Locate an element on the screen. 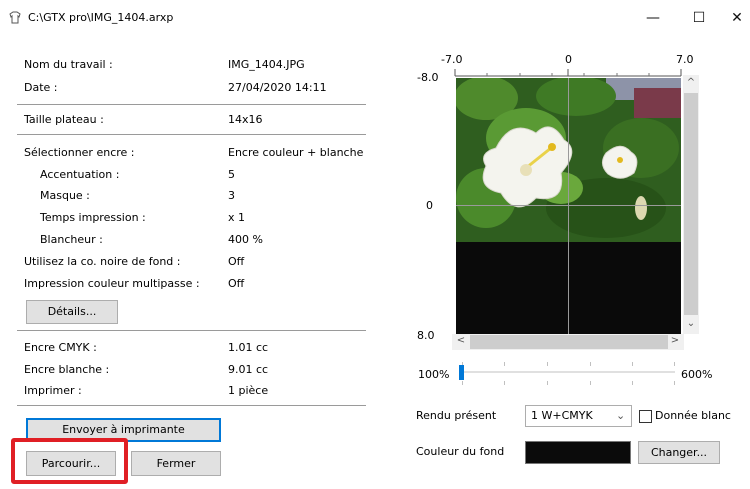 The image size is (750, 489). scroll-left-icon: < is located at coordinates (461, 340).